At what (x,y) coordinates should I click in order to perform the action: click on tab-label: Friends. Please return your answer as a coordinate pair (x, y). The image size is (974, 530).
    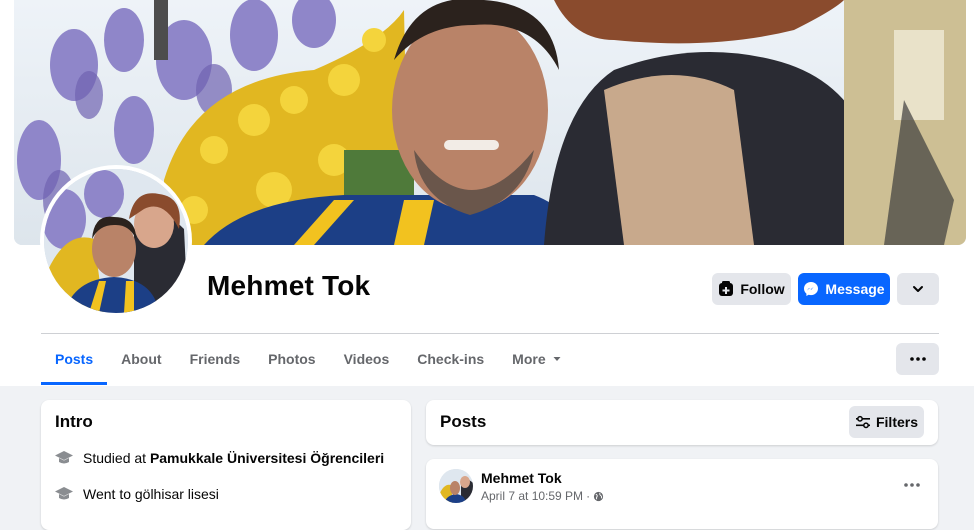
    Looking at the image, I should click on (215, 359).